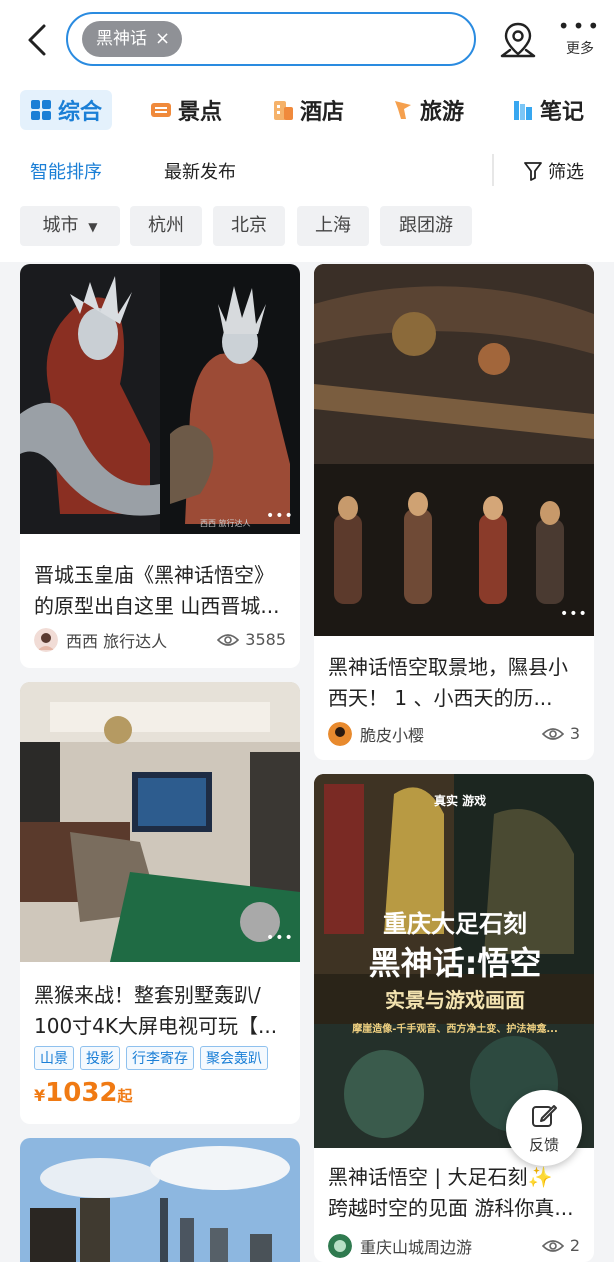 The image size is (614, 1262). I want to click on chip-shanghai: 上海, so click(333, 226).